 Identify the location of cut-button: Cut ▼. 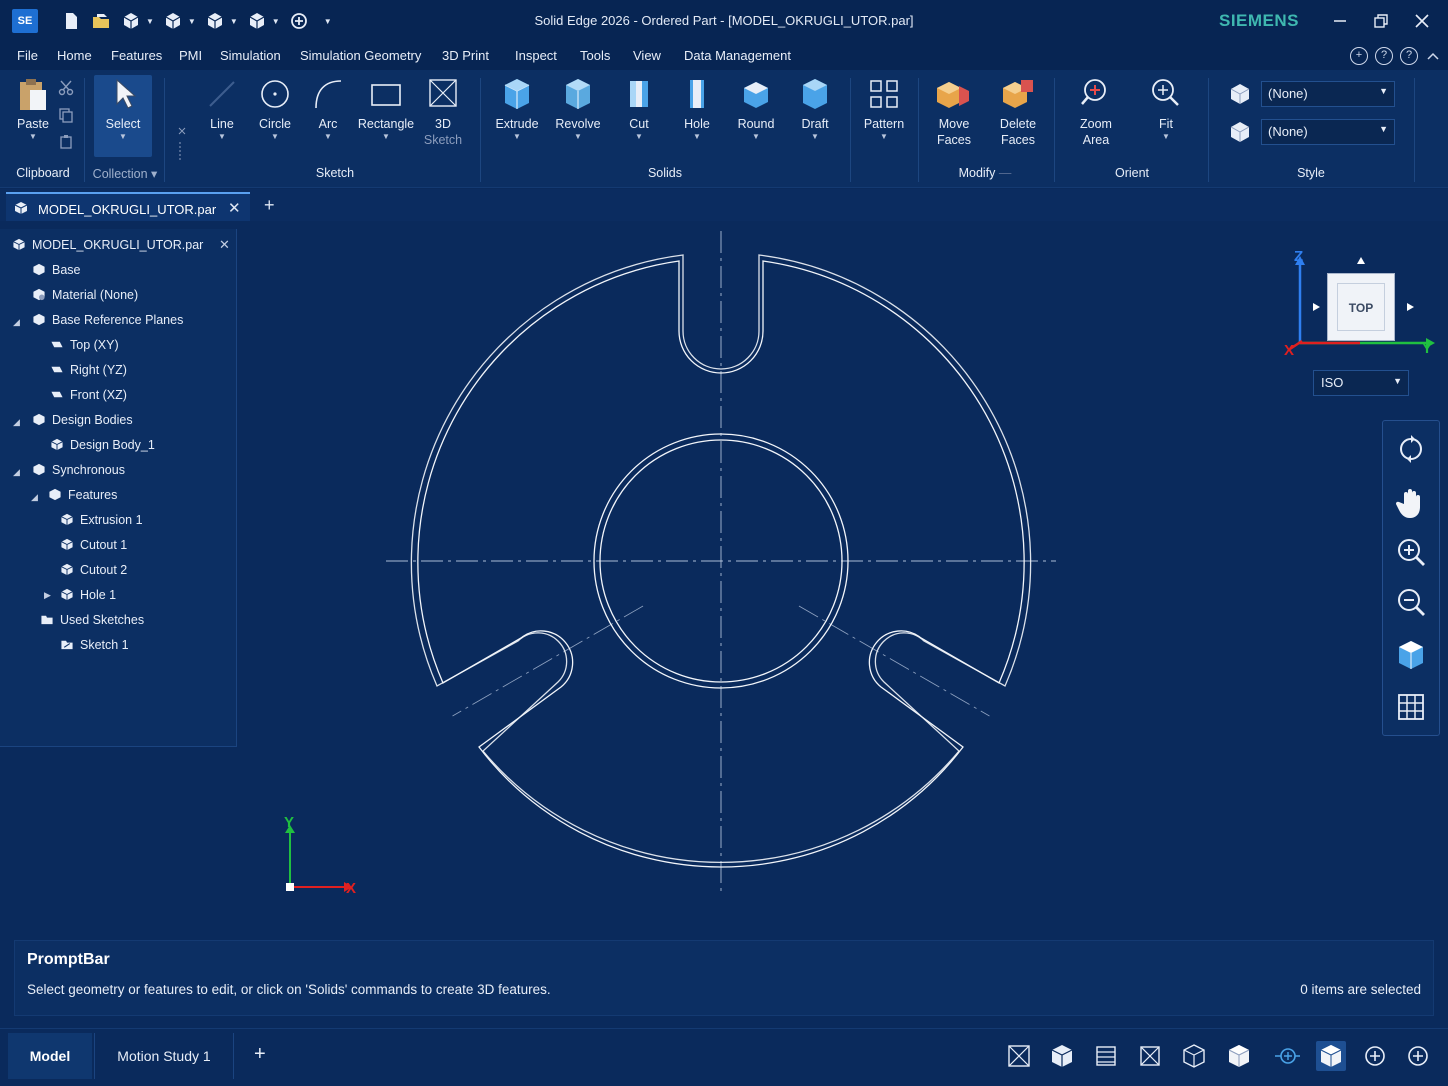
(639, 109).